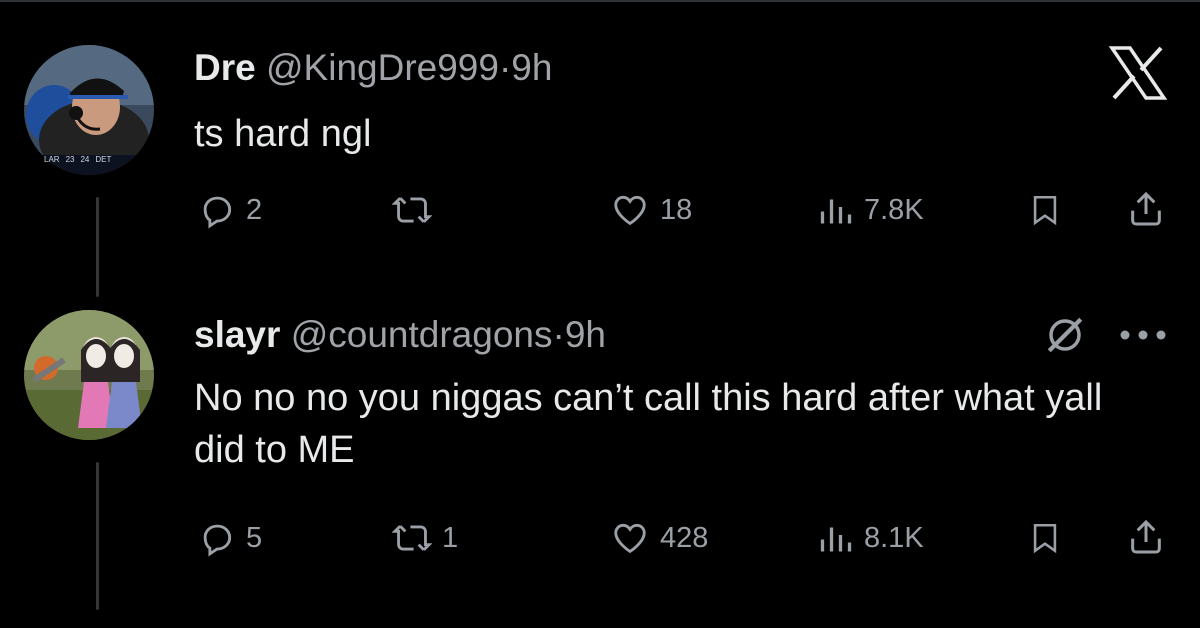 The width and height of the screenshot is (1200, 628). Describe the element at coordinates (283, 134) in the screenshot. I see `tweet-text: ts hard ngl` at that location.